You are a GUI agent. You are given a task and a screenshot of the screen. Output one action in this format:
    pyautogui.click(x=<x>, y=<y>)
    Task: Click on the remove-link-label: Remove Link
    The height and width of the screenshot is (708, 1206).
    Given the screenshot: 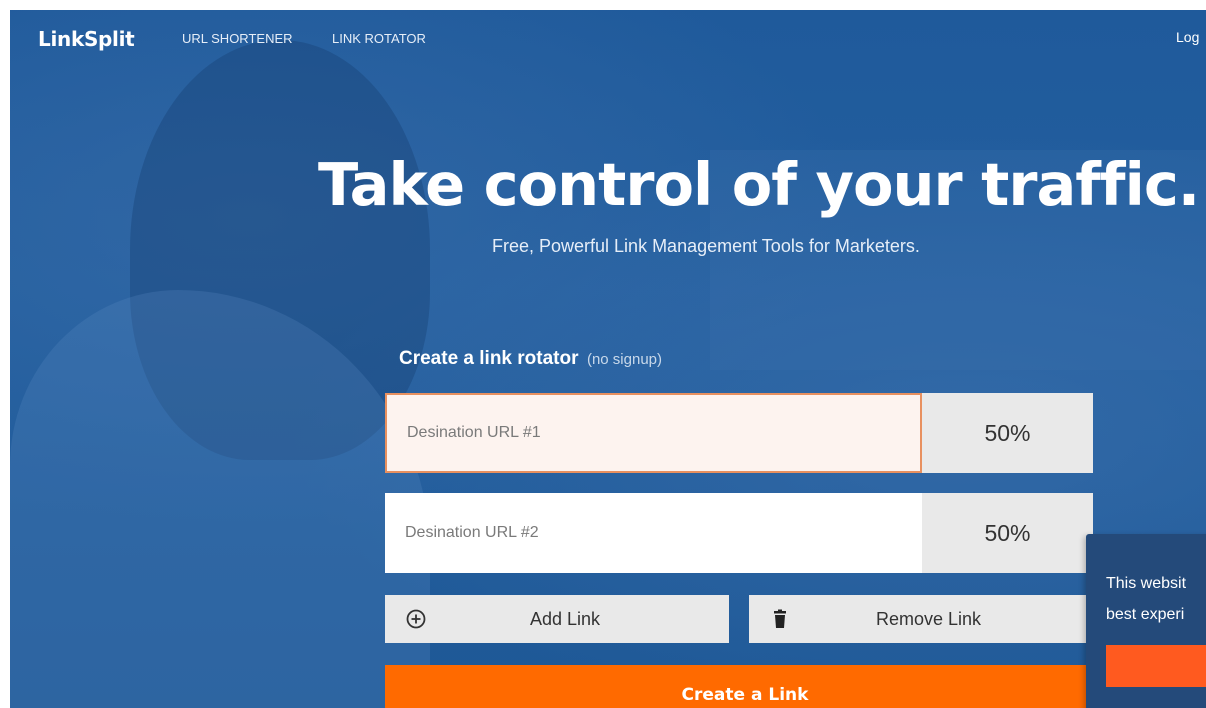 What is the action you would take?
    pyautogui.click(x=929, y=619)
    